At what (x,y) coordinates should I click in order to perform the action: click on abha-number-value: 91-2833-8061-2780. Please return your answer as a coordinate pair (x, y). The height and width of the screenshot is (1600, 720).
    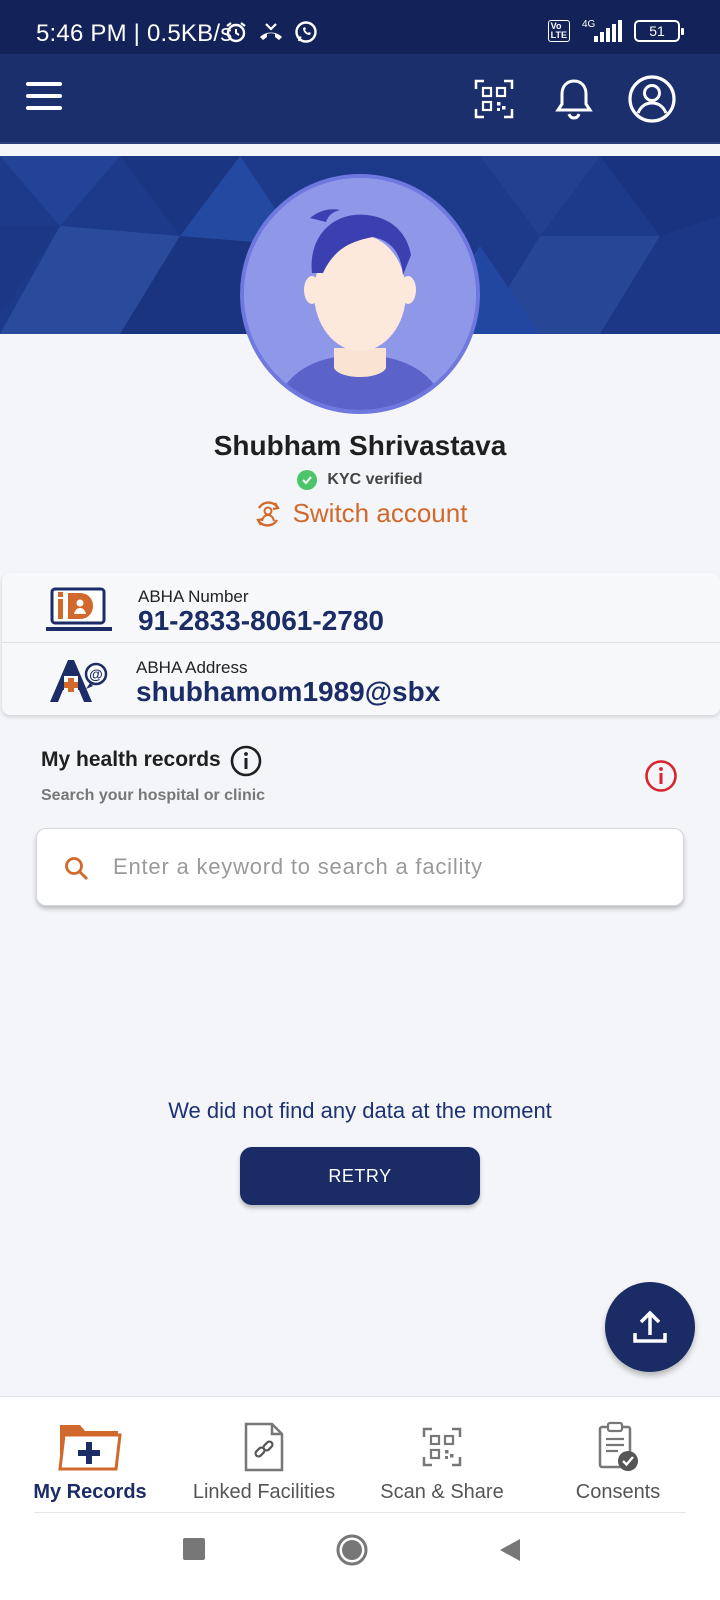
    Looking at the image, I should click on (261, 620).